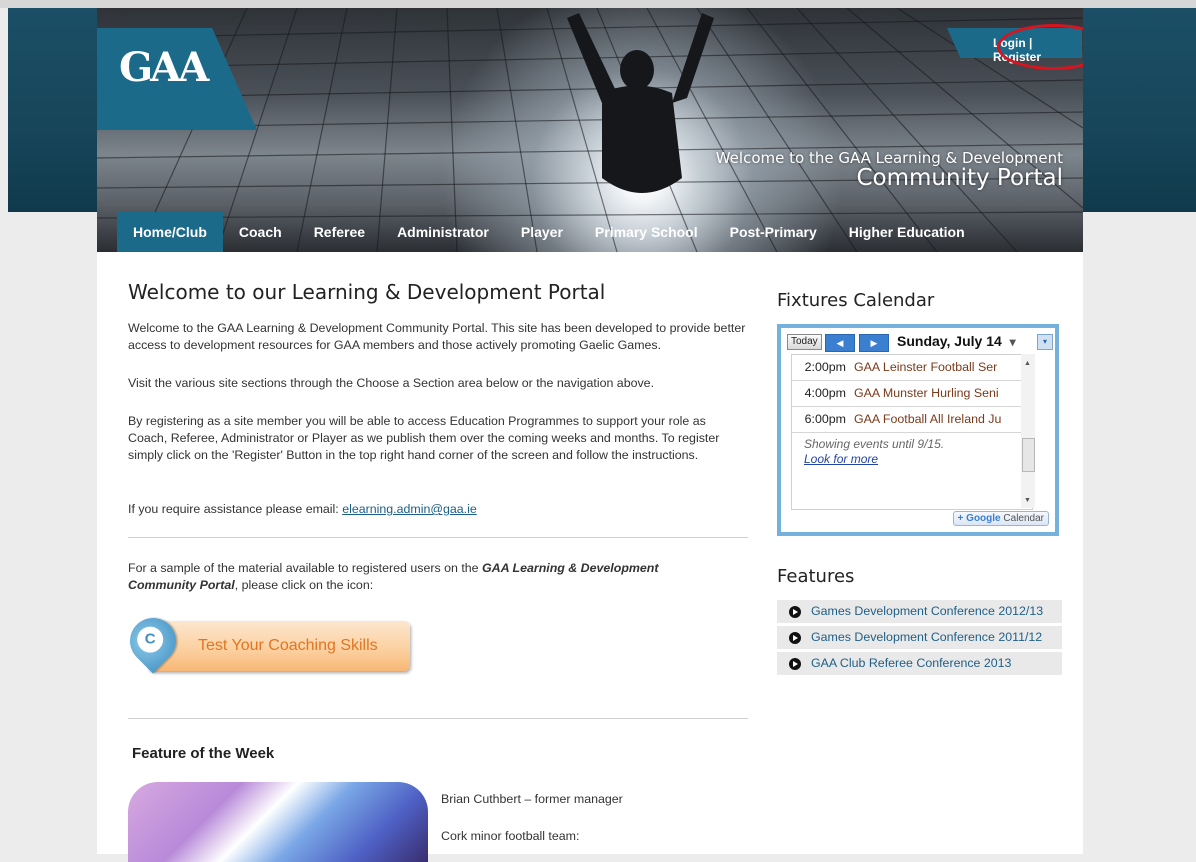 The width and height of the screenshot is (1196, 862). What do you see at coordinates (927, 419) in the screenshot?
I see `event-title: GAA Football All Ireland Ju` at bounding box center [927, 419].